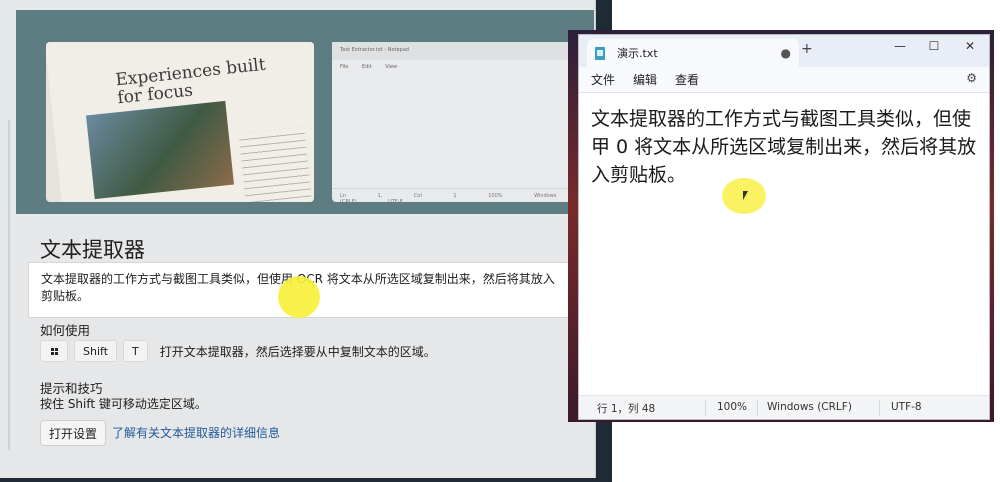 The image size is (1000, 482). I want to click on tip-text: 按住 Shift 键可移动选定区域。, so click(123, 404).